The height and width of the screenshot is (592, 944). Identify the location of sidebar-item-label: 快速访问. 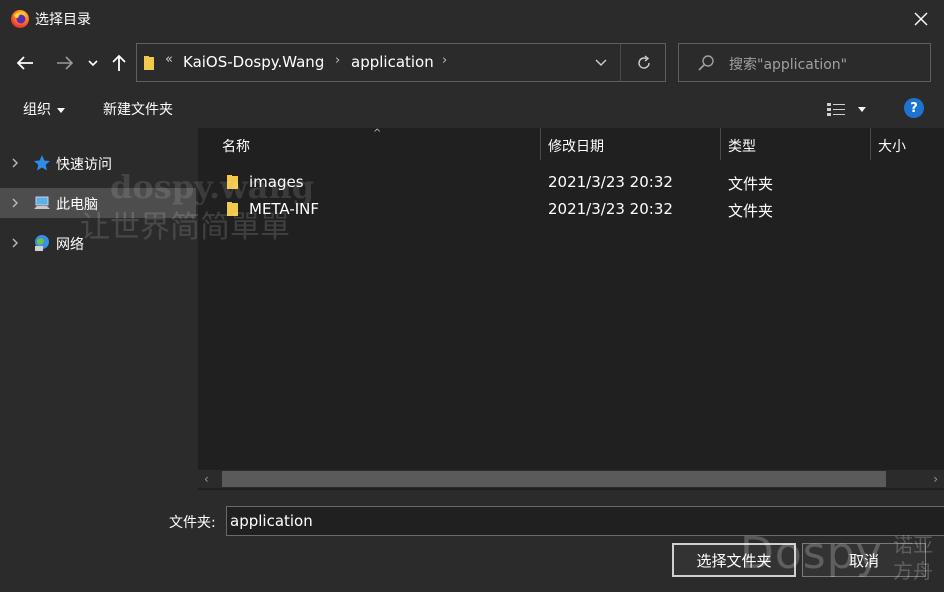
(84, 165).